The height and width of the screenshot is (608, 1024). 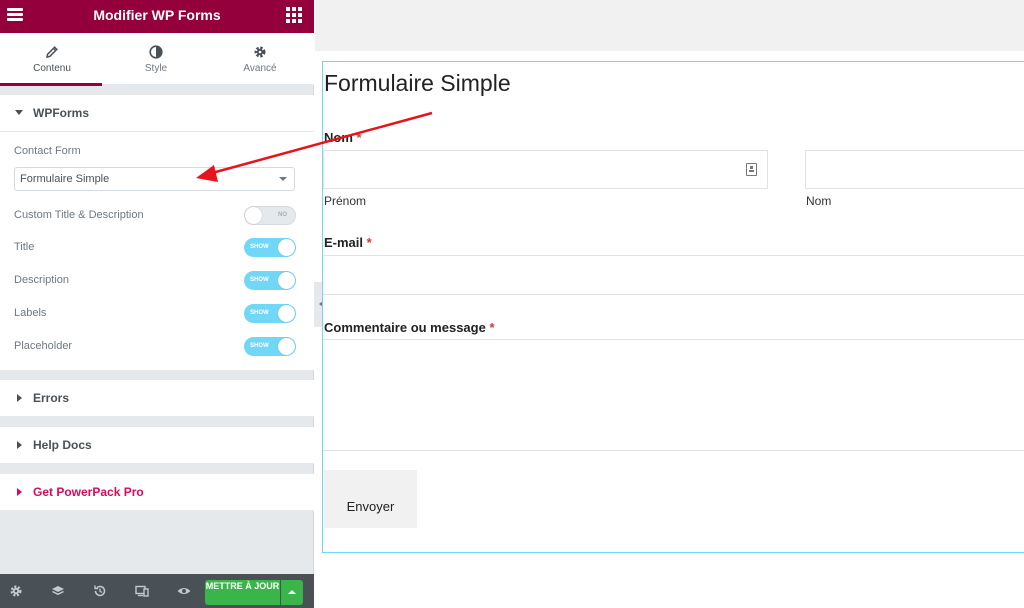 What do you see at coordinates (283, 179) in the screenshot?
I see `chevron-down-icon` at bounding box center [283, 179].